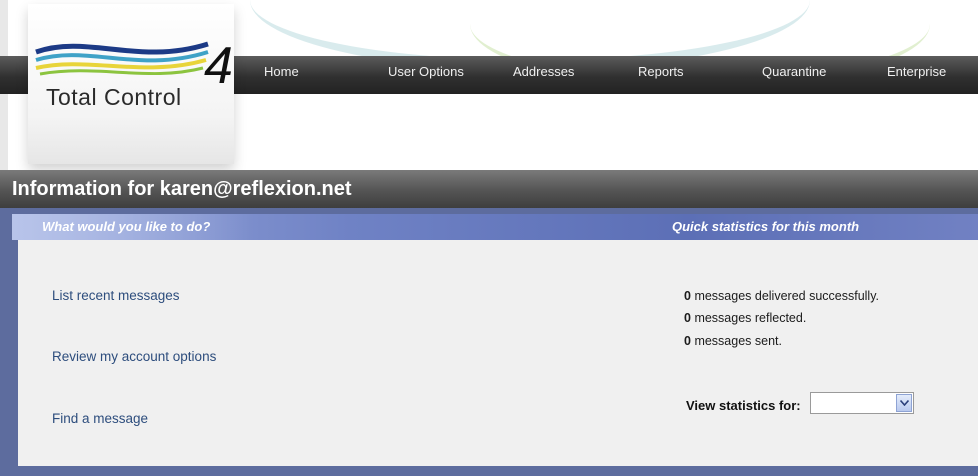 The image size is (978, 476). What do you see at coordinates (794, 72) in the screenshot?
I see `nav-quarantine: Quarantine` at bounding box center [794, 72].